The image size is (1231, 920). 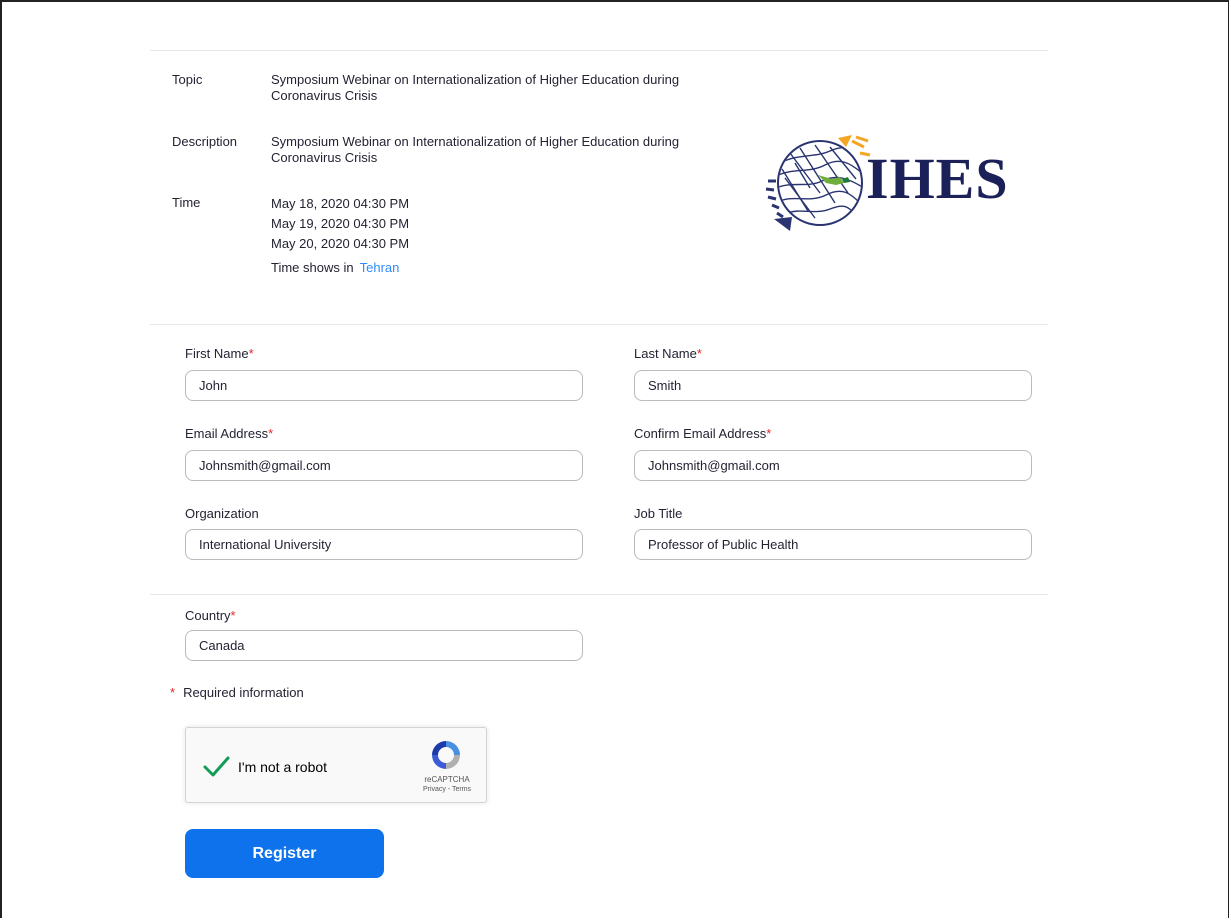 What do you see at coordinates (447, 779) in the screenshot?
I see `recaptcha-brand: reCAPTCHA` at bounding box center [447, 779].